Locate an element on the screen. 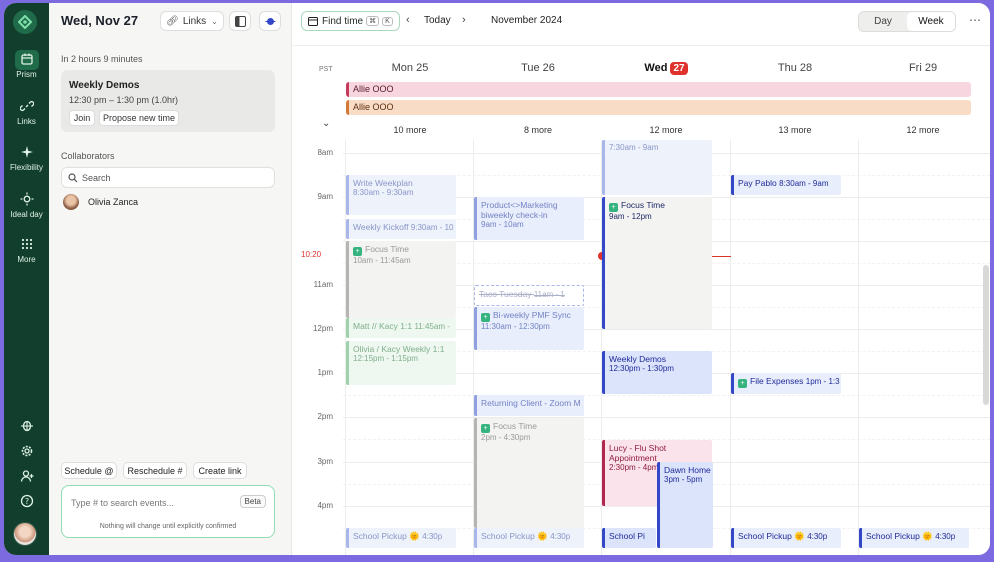 The height and width of the screenshot is (562, 994). hour-label: 12pm is located at coordinates (322, 328).